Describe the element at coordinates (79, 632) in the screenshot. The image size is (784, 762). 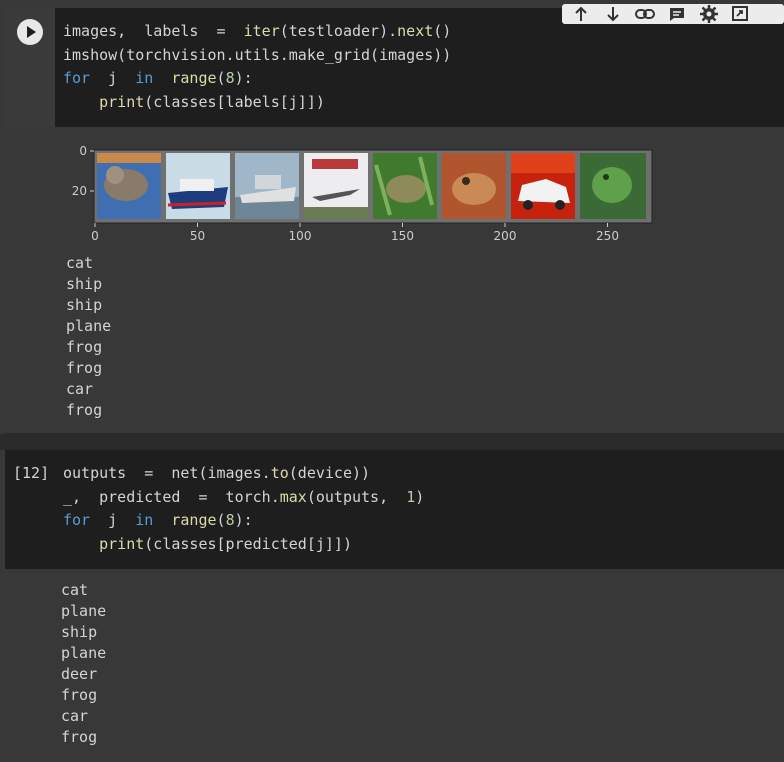
I see `cell2-output-line: ship` at that location.